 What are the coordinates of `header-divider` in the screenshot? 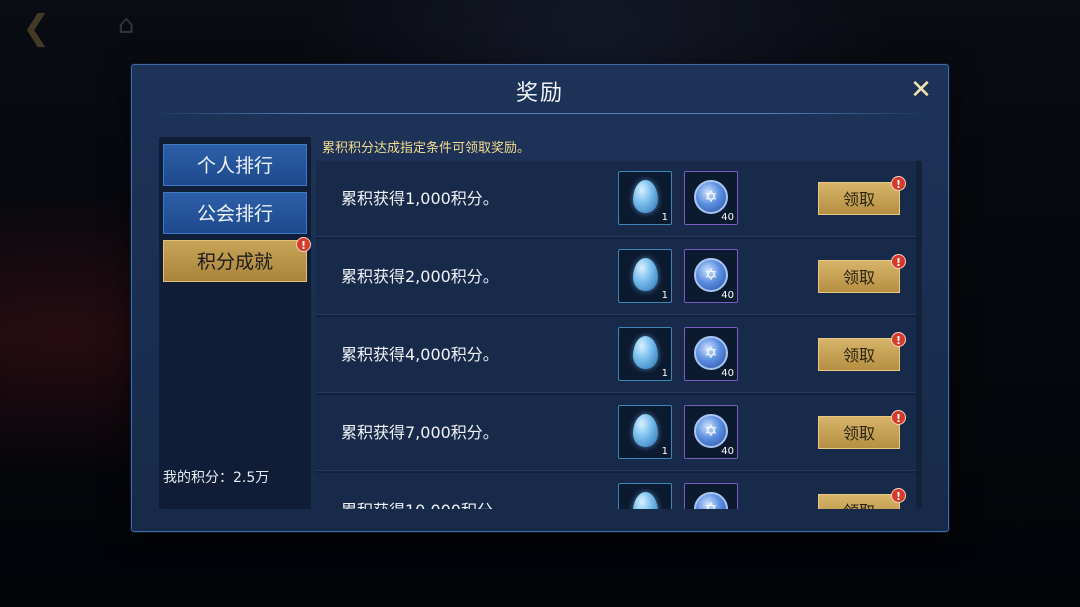 It's located at (540, 113).